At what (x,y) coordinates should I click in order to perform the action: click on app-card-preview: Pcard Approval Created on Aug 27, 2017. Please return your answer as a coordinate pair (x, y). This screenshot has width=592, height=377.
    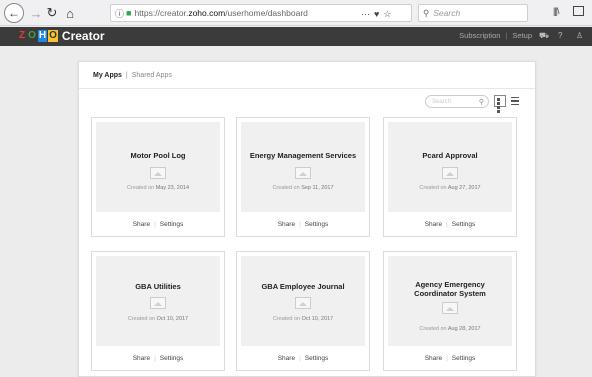
    Looking at the image, I should click on (450, 167).